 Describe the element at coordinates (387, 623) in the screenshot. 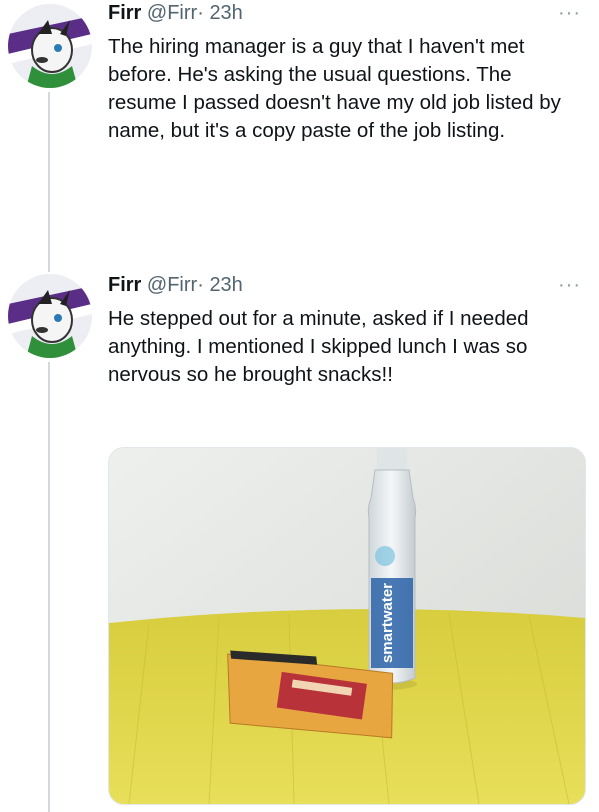

I see `bottle-label: smartwater` at that location.